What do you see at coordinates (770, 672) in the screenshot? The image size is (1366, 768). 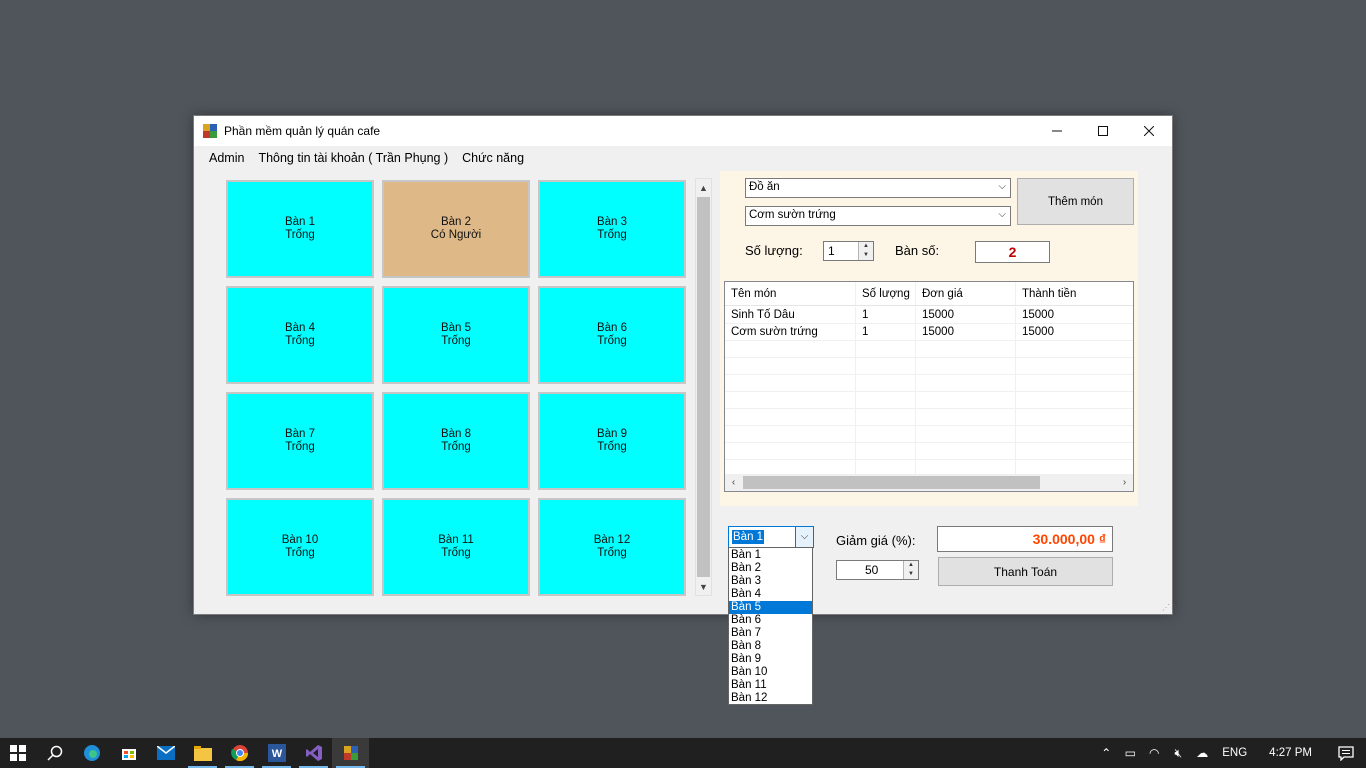 I see `dropdown-item: Bàn 10` at bounding box center [770, 672].